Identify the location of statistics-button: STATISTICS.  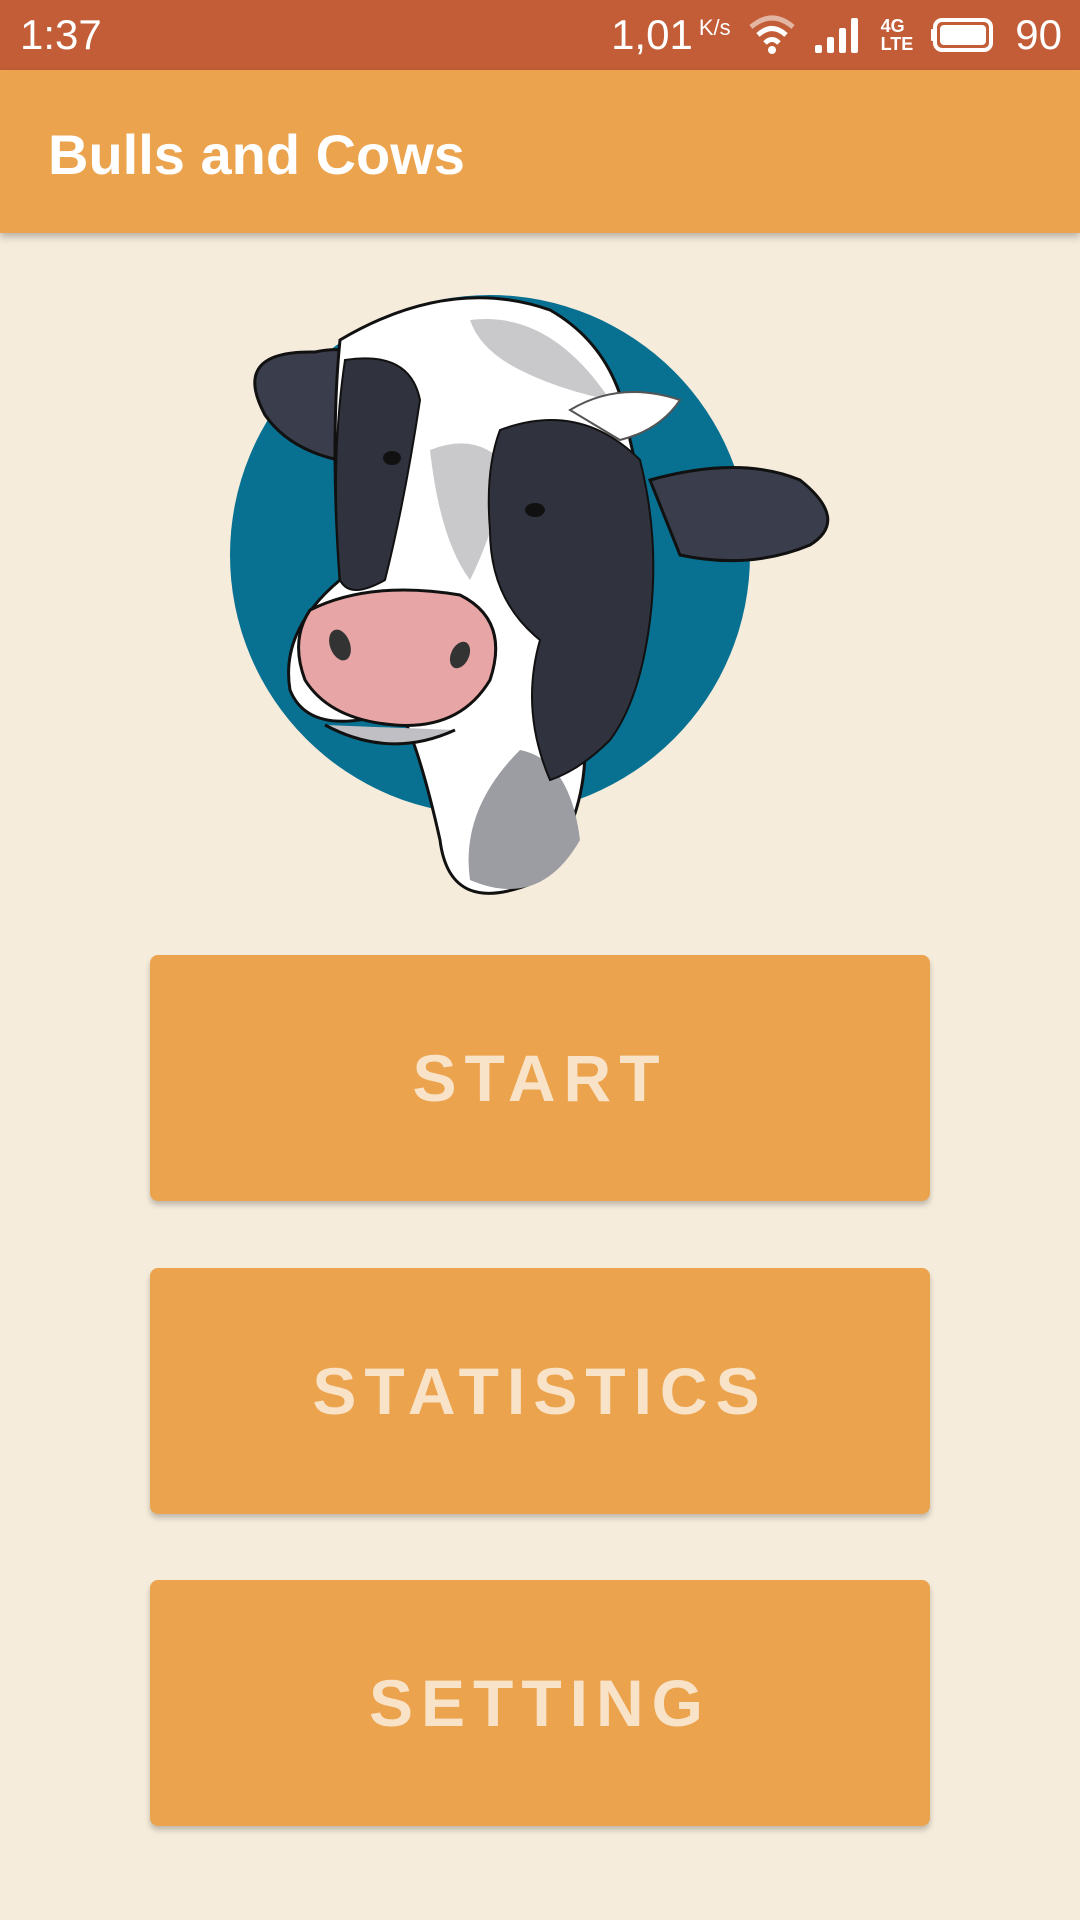
(540, 1391).